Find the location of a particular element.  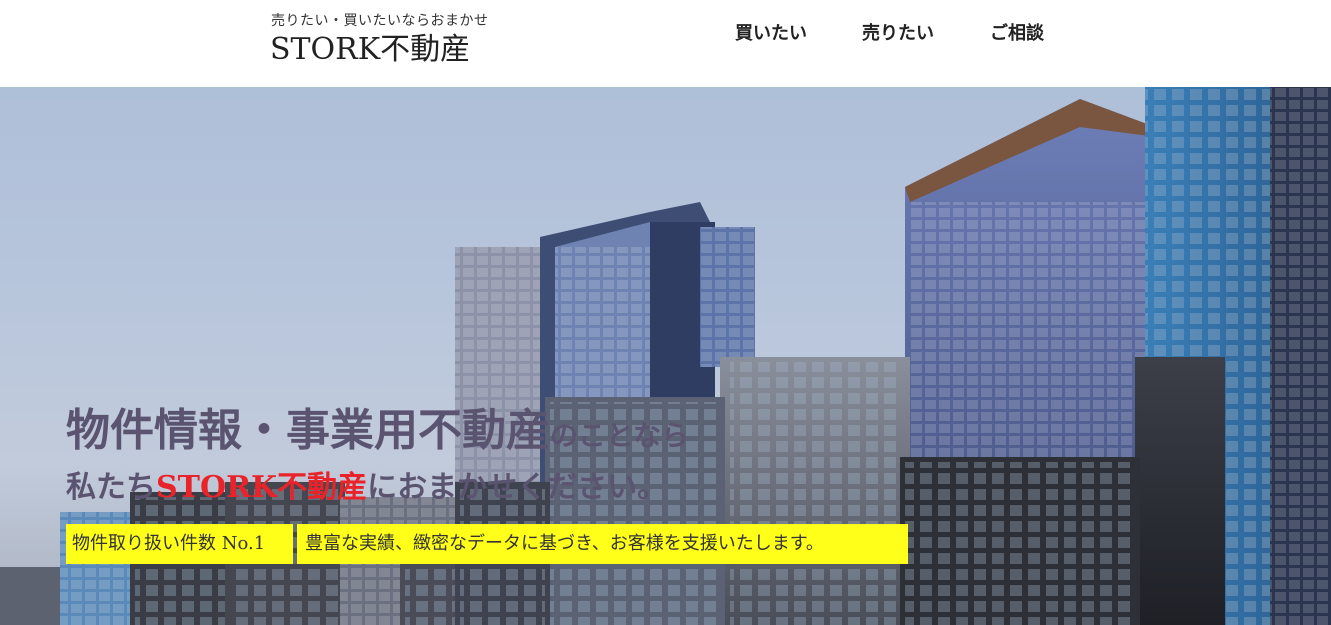

hero-headline-main: 物件情報・事業用不動産 is located at coordinates (308, 430).